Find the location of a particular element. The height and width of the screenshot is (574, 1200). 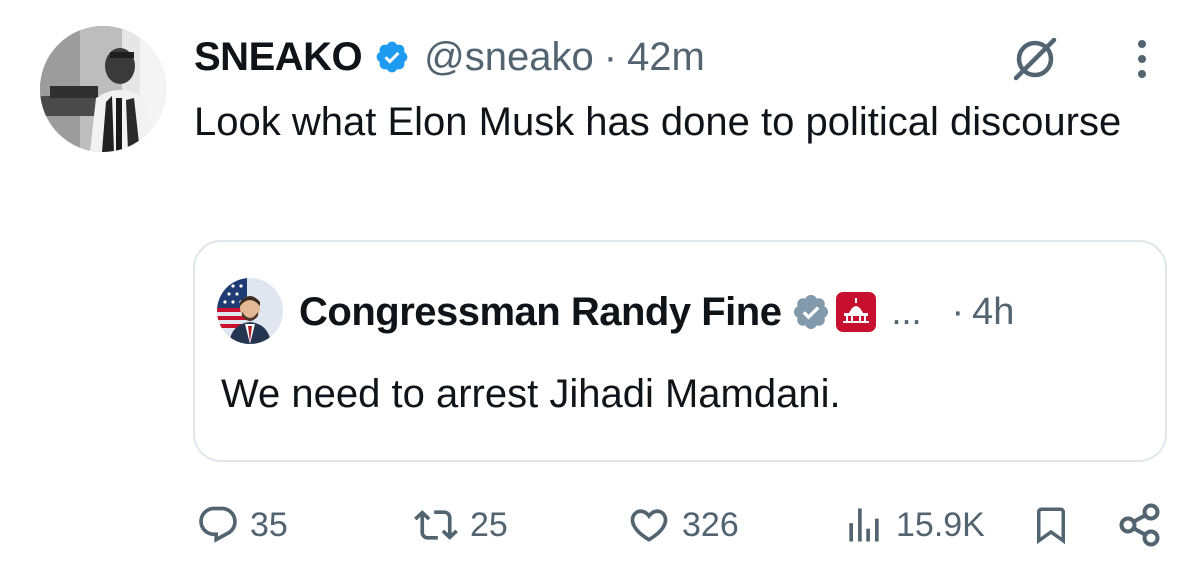

tweet-header: SNEAKO @sneako · 42m is located at coordinates (449, 57).